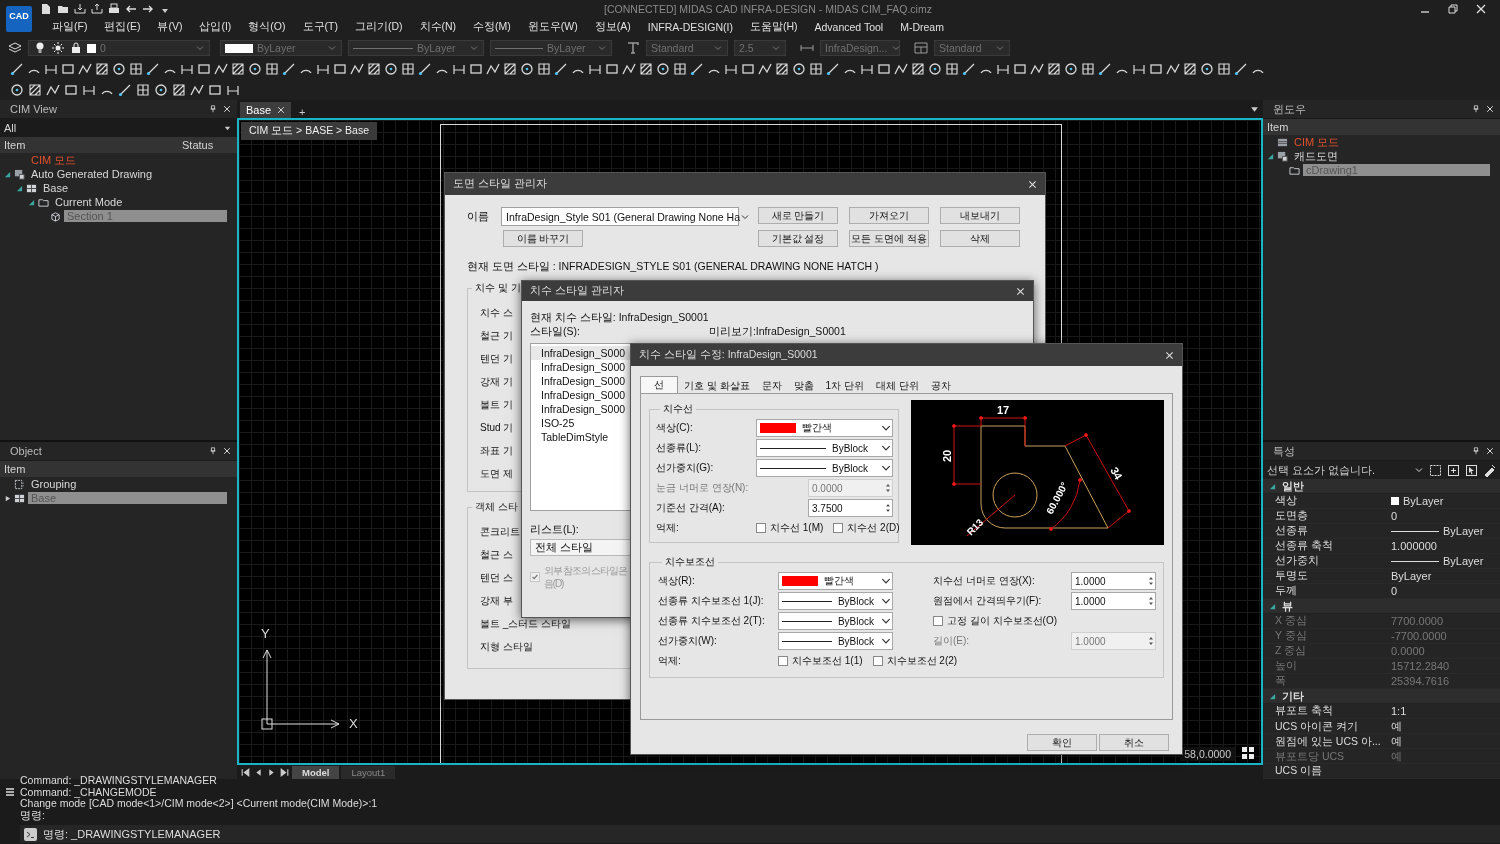  What do you see at coordinates (1284, 451) in the screenshot?
I see `panel-title: 특성` at bounding box center [1284, 451].